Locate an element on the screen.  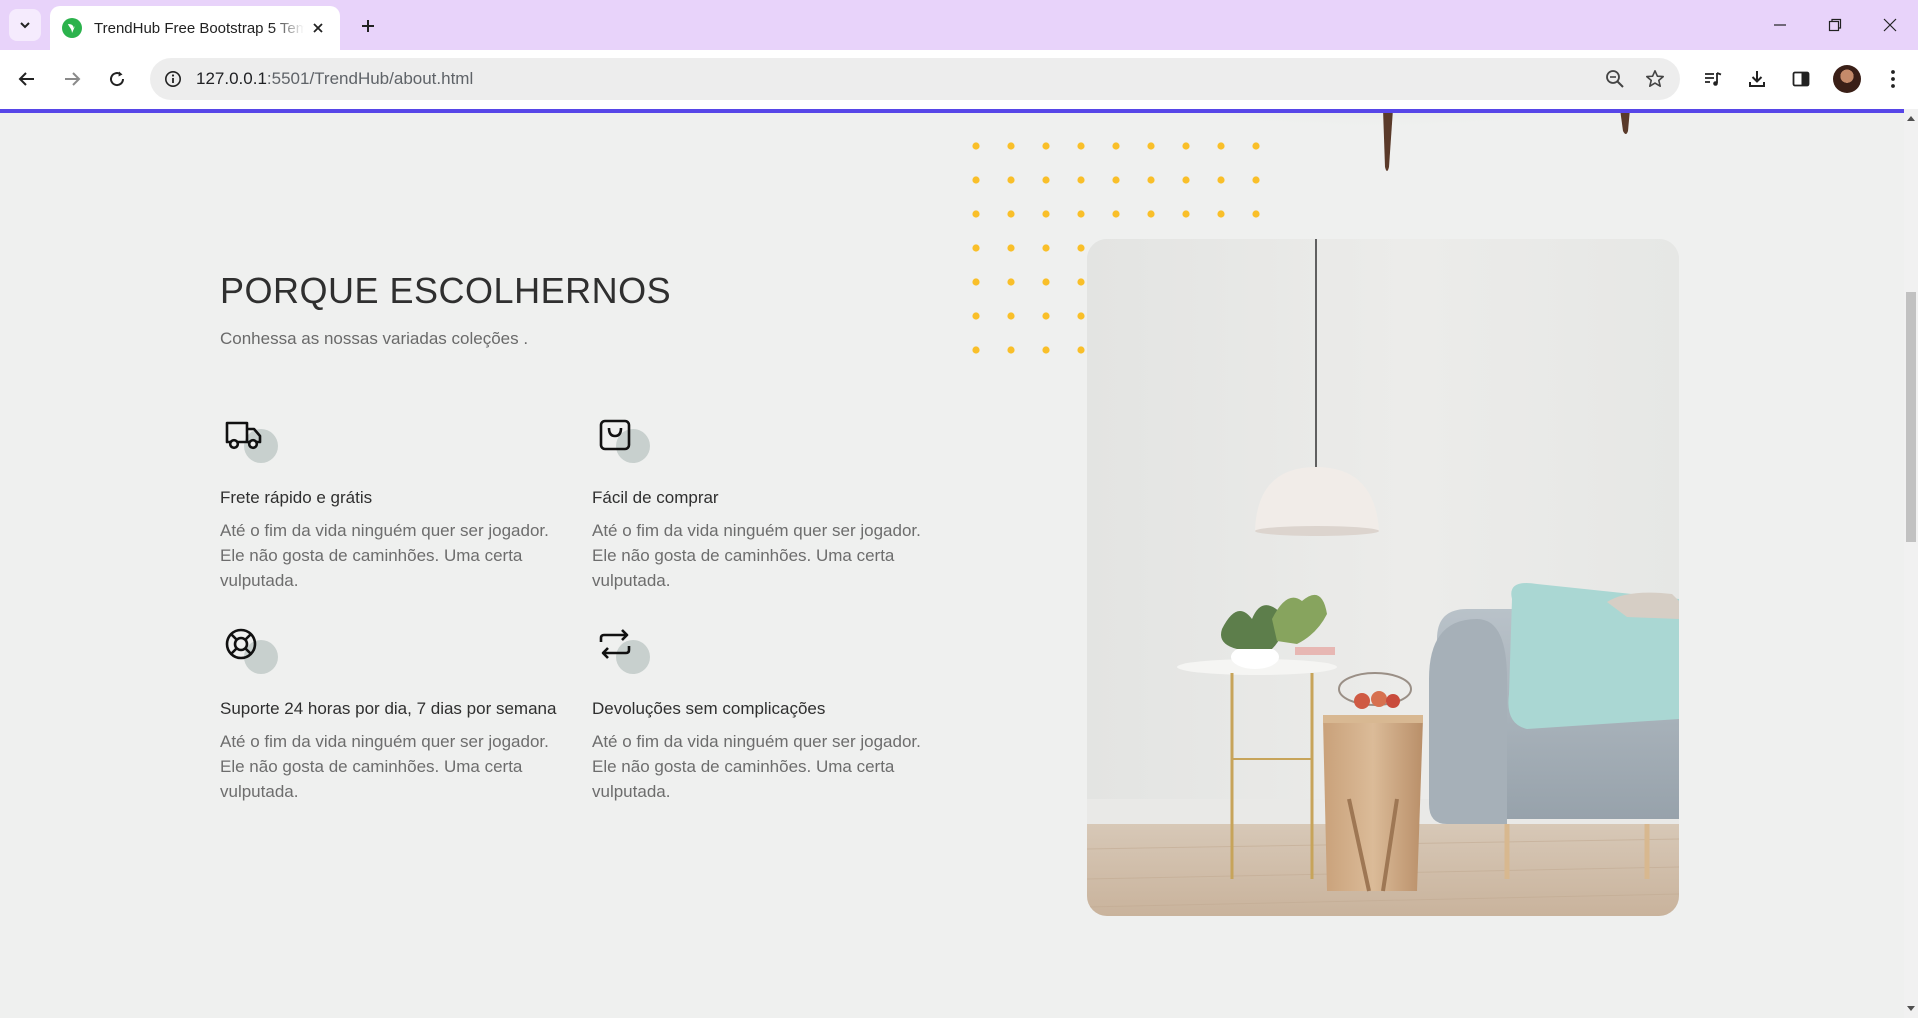
feature-title: Devoluções sem complicações is located at coordinates (709, 708).